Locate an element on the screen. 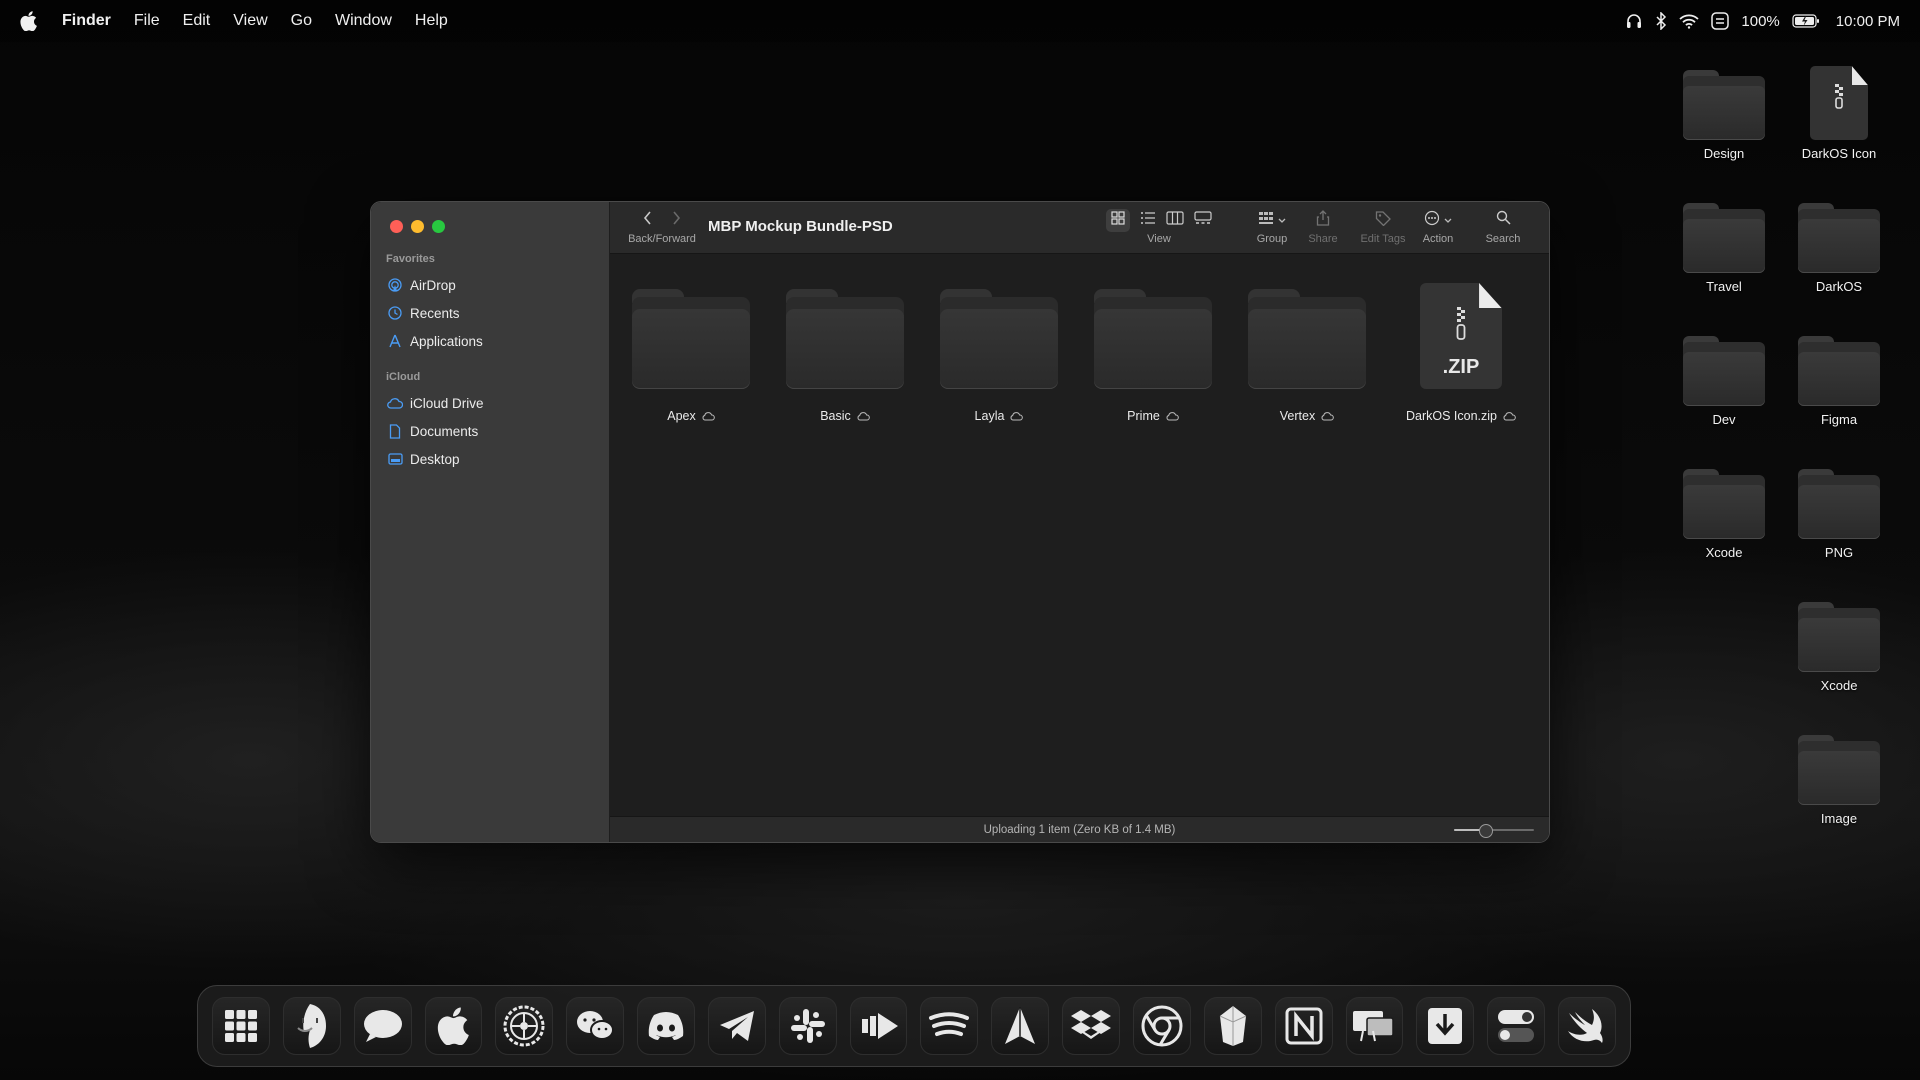 The width and height of the screenshot is (1920, 1080). sidebar-item-label: iCloud Drive is located at coordinates (447, 403).